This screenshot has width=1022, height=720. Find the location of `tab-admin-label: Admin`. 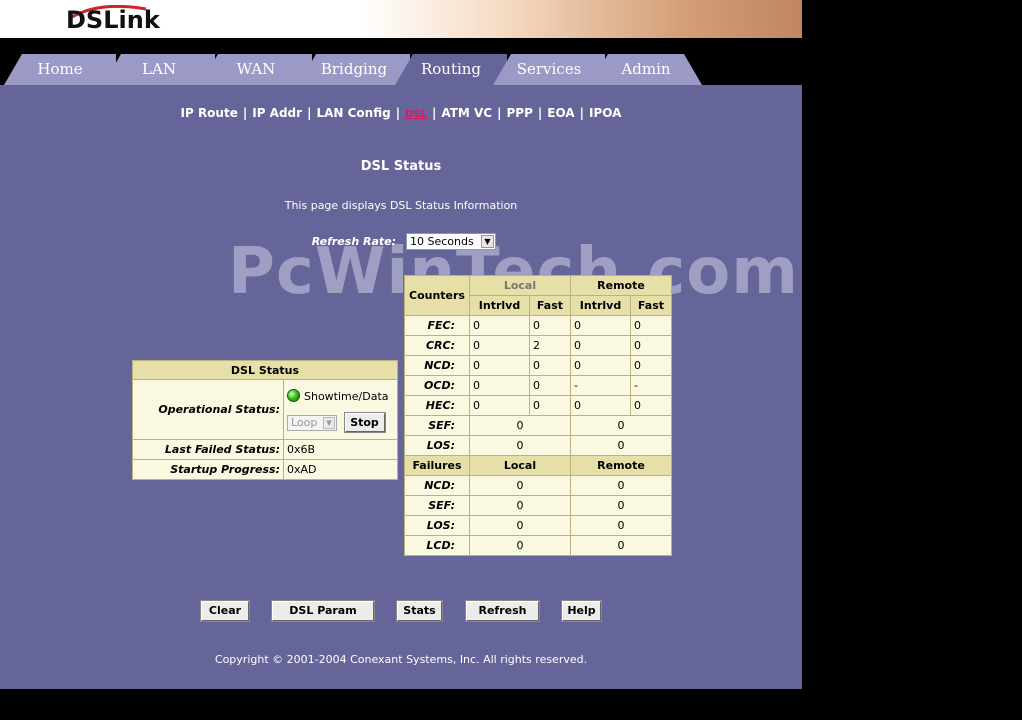

tab-admin-label: Admin is located at coordinates (646, 69).